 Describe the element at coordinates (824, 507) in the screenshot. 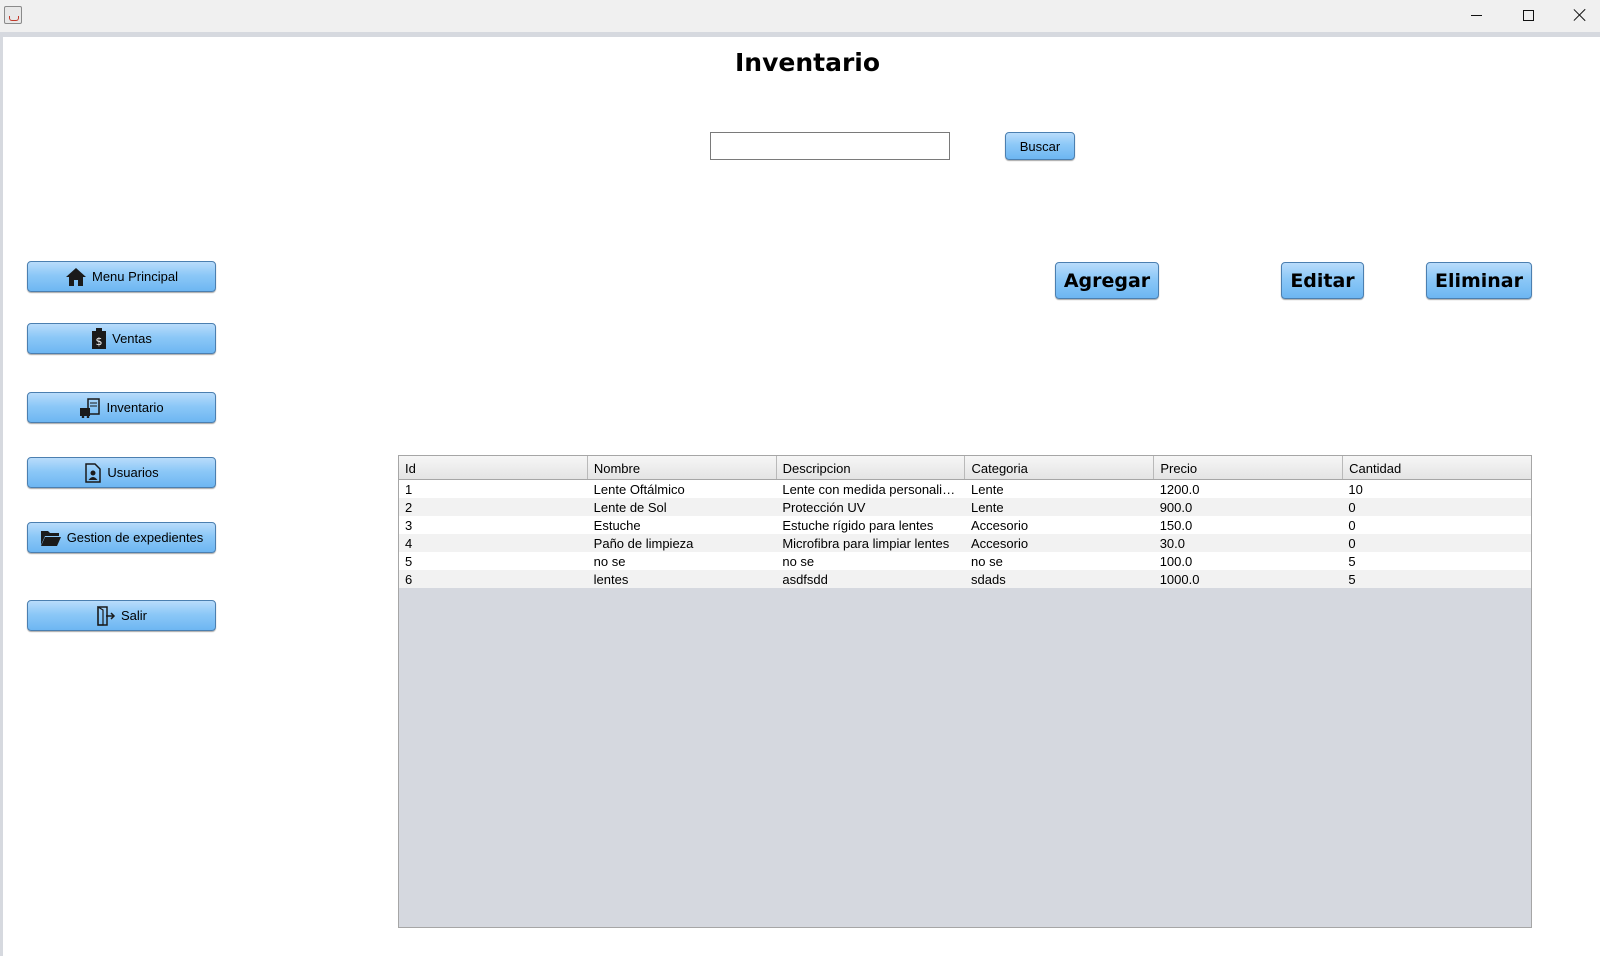

I see `cell-descripcion: Protección UV` at that location.